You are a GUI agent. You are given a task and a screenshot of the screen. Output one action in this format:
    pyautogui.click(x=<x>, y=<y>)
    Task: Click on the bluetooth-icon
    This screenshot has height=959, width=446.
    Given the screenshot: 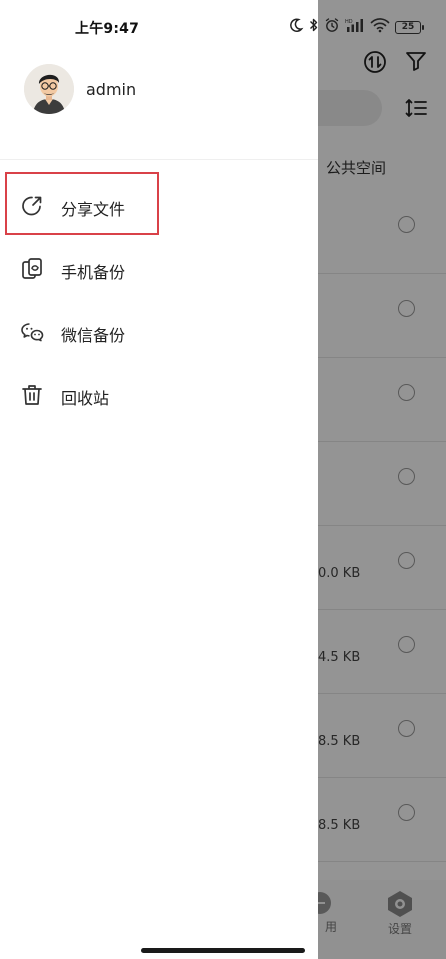 What is the action you would take?
    pyautogui.click(x=314, y=27)
    